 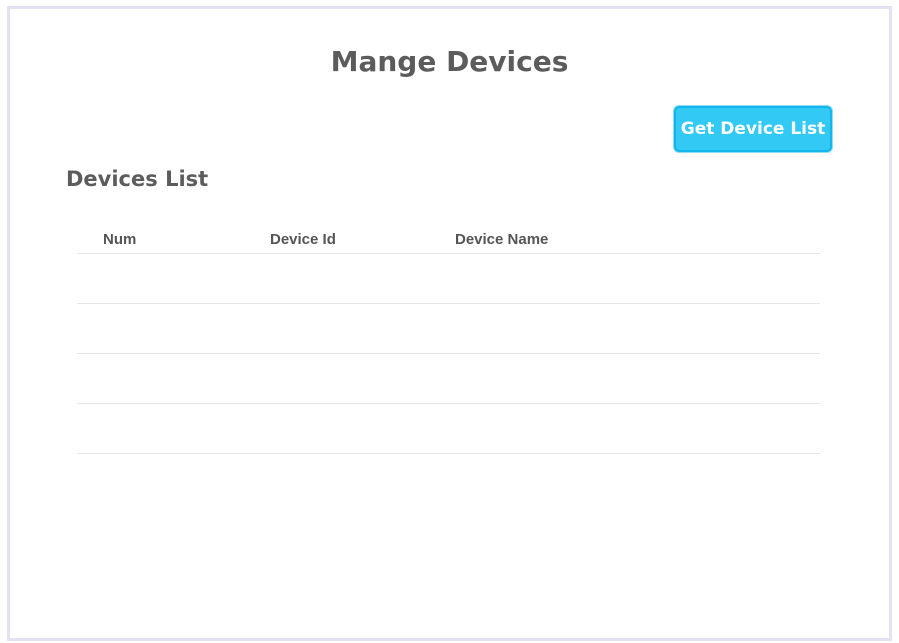 What do you see at coordinates (753, 129) in the screenshot?
I see `get-device-list-button: Get Device List` at bounding box center [753, 129].